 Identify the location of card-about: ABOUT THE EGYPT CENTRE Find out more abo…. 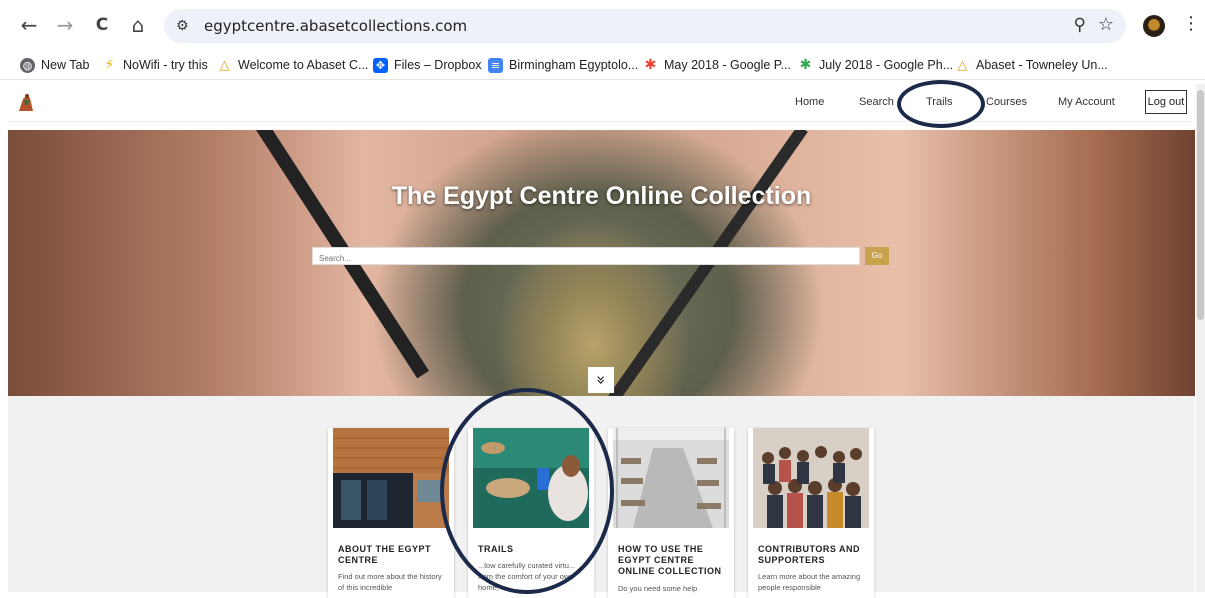
(391, 513).